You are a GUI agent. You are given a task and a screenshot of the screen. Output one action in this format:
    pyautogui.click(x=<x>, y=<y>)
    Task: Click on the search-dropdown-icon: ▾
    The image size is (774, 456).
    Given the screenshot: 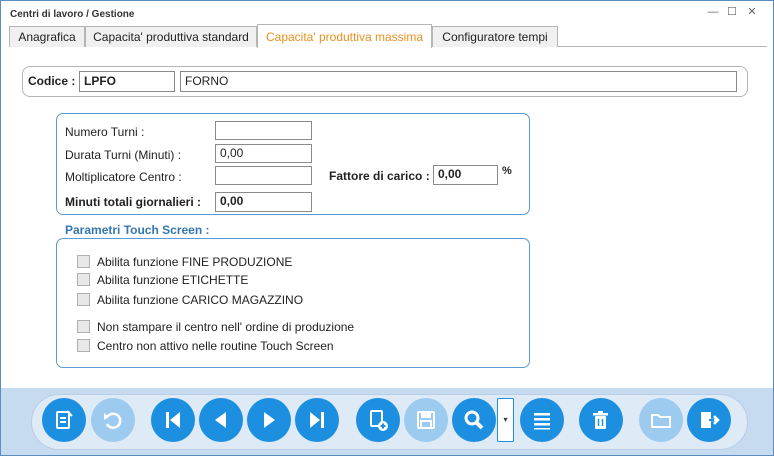 What is the action you would take?
    pyautogui.click(x=505, y=420)
    